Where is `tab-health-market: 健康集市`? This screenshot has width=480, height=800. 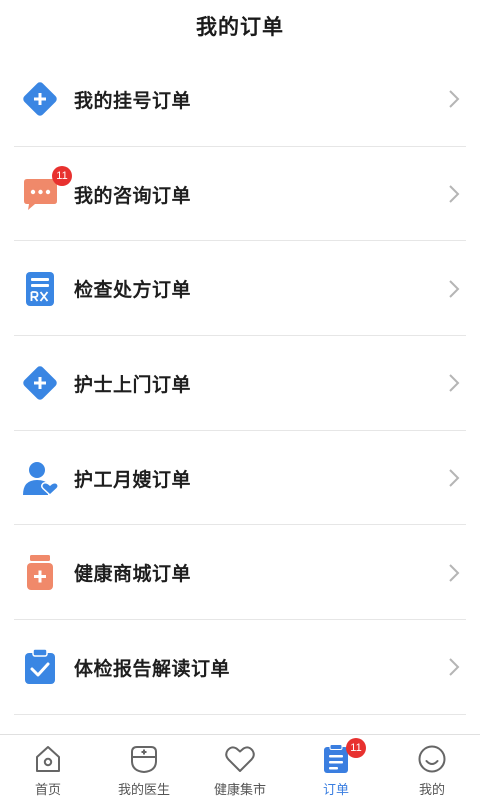
tab-health-market: 健康集市 is located at coordinates (240, 767).